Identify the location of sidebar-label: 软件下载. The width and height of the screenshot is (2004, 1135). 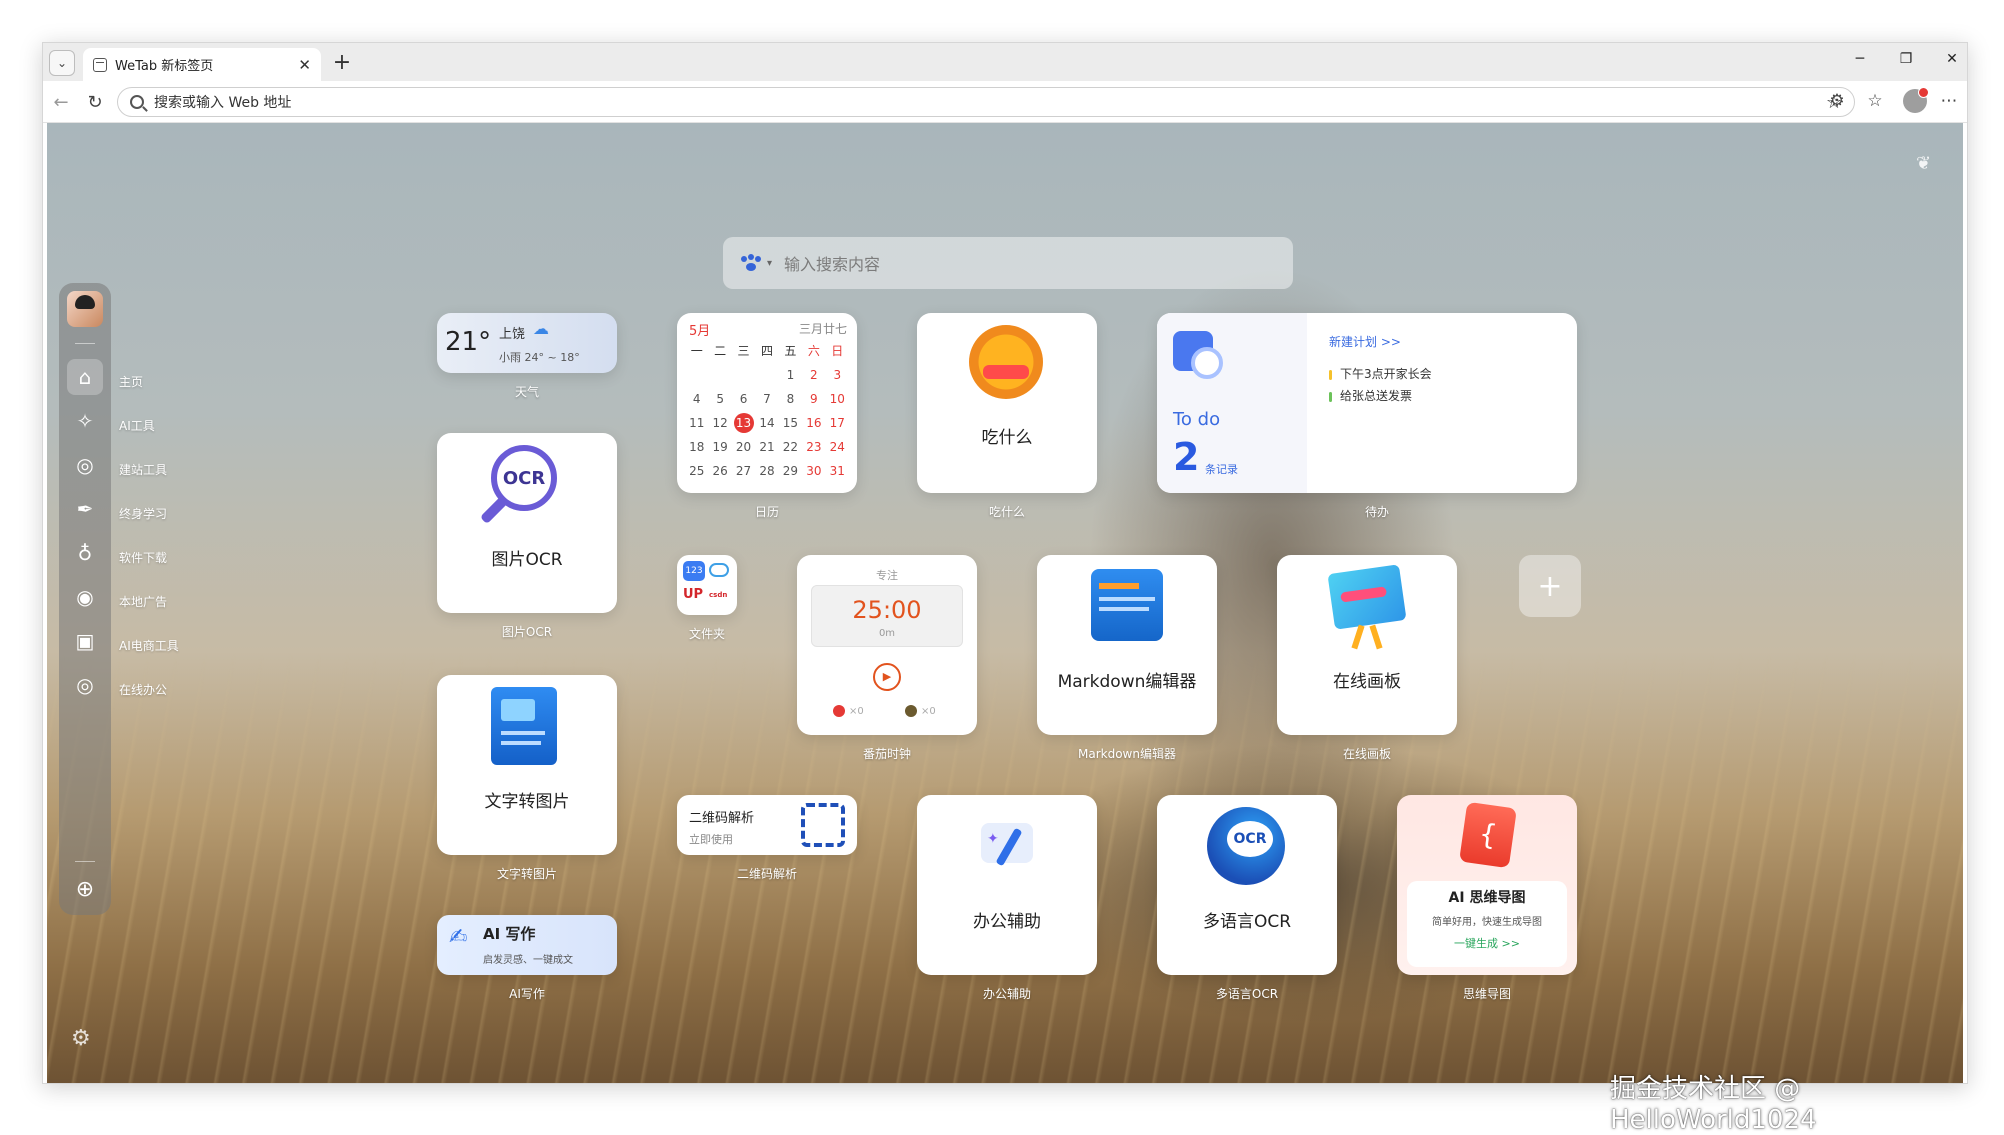
(143, 557).